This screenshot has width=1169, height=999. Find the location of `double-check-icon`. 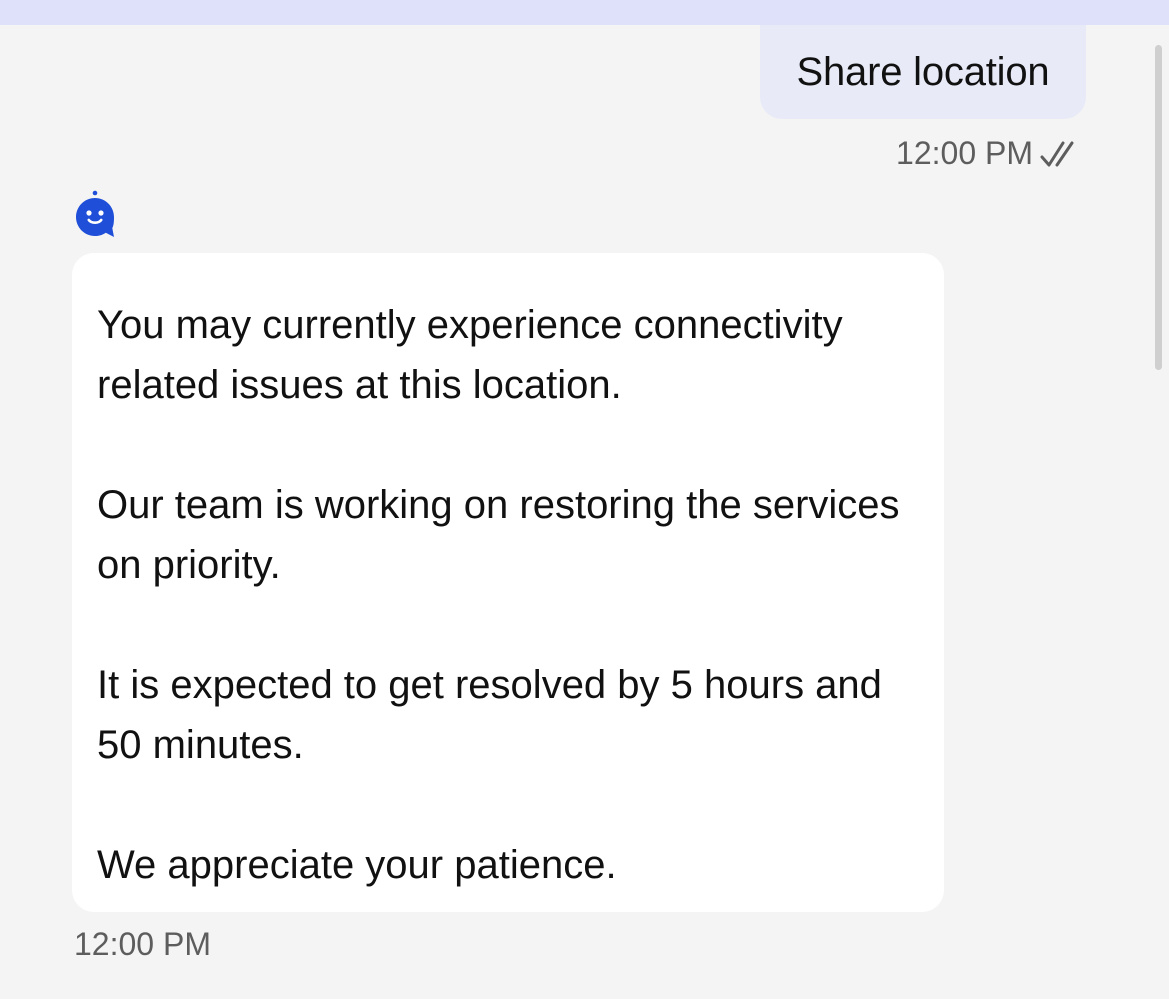

double-check-icon is located at coordinates (1057, 153).